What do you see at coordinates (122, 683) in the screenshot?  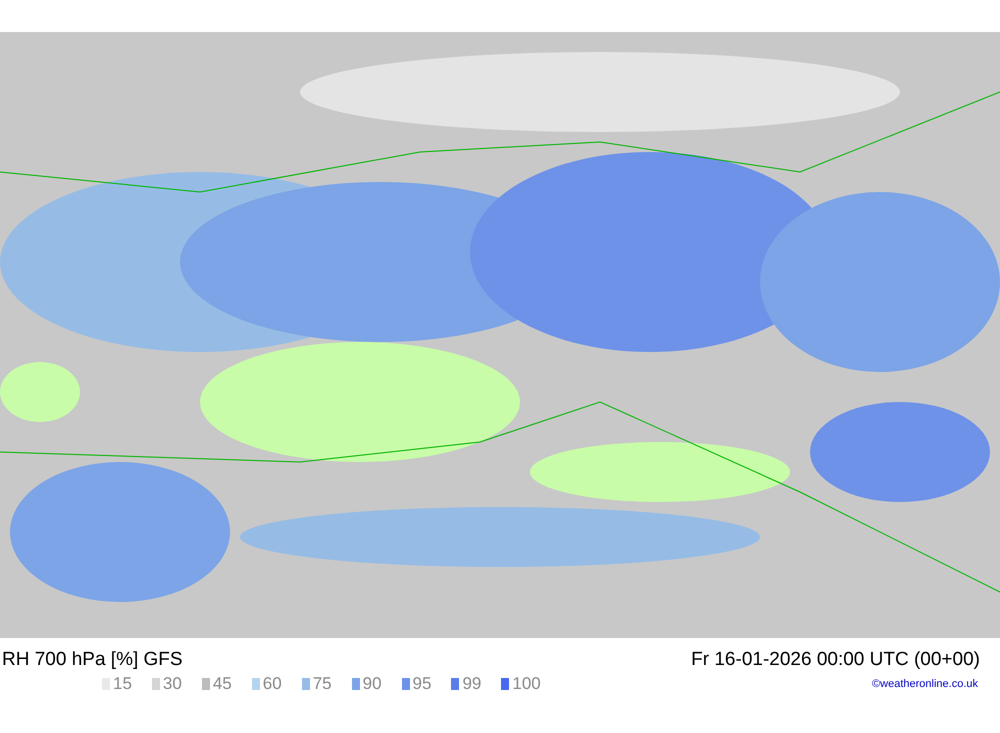 I see `legend-value: 15` at bounding box center [122, 683].